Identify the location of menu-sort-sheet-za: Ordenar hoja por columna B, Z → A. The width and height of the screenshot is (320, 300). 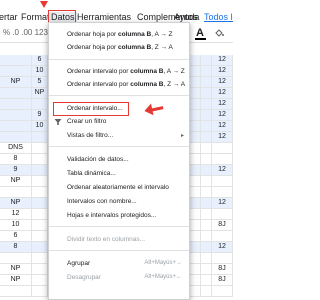
(120, 47).